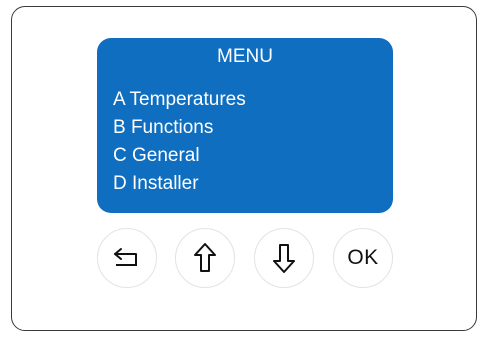 The image size is (488, 337). I want to click on return-arrow-icon, so click(127, 258).